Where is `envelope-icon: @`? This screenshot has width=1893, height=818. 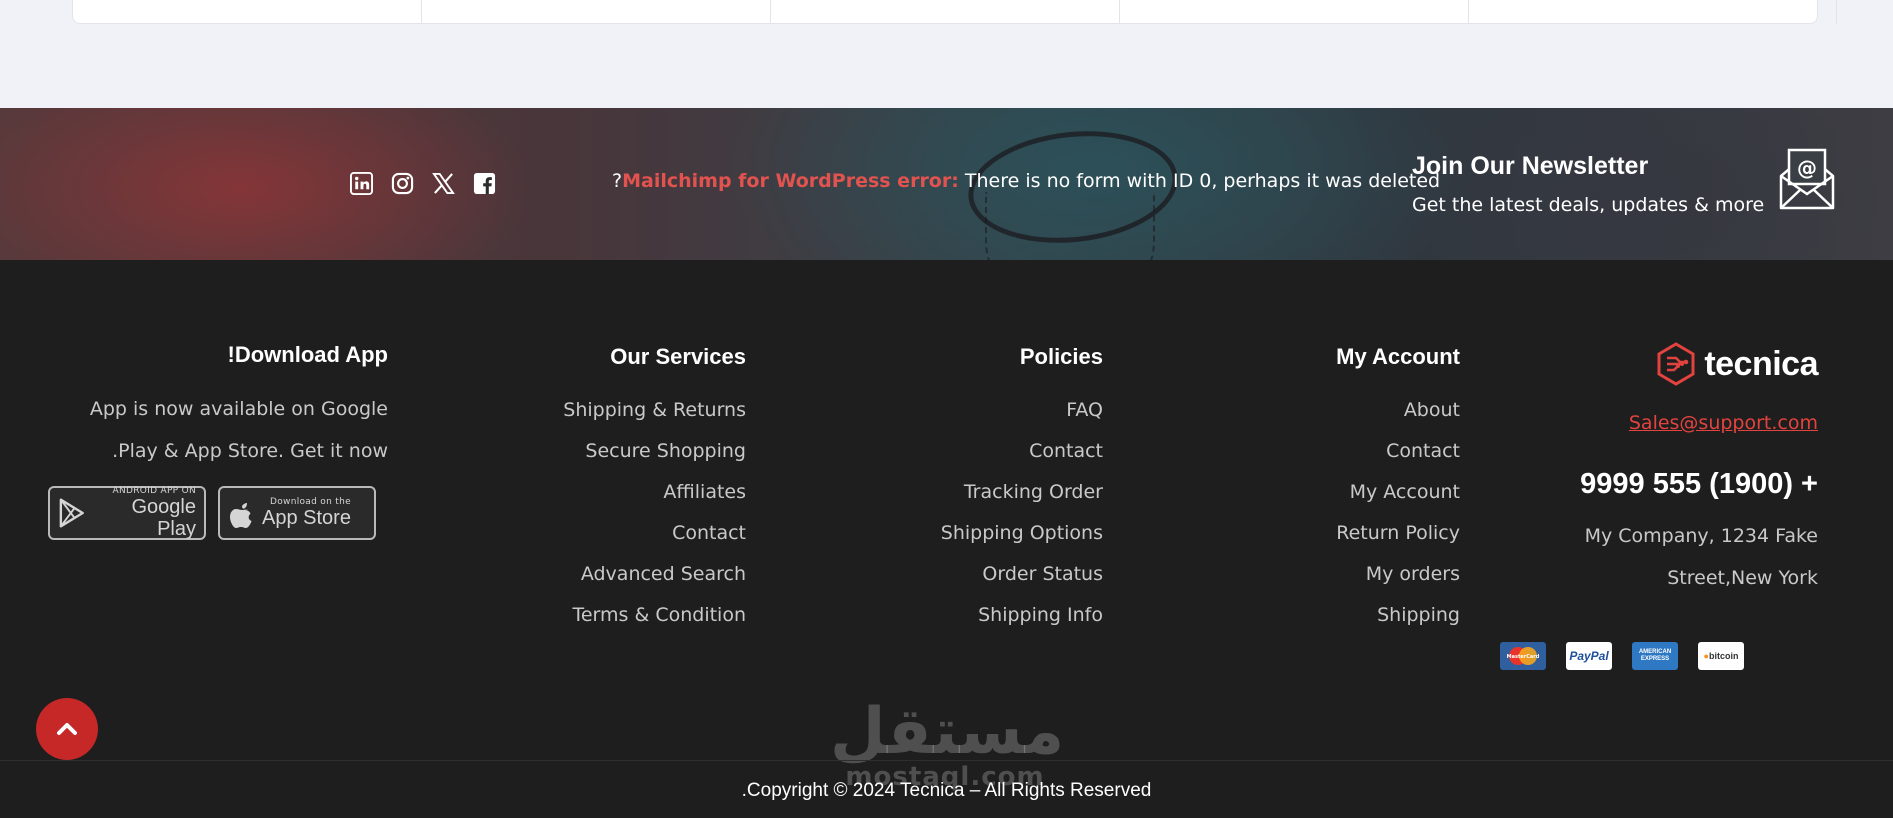 envelope-icon: @ is located at coordinates (1807, 178).